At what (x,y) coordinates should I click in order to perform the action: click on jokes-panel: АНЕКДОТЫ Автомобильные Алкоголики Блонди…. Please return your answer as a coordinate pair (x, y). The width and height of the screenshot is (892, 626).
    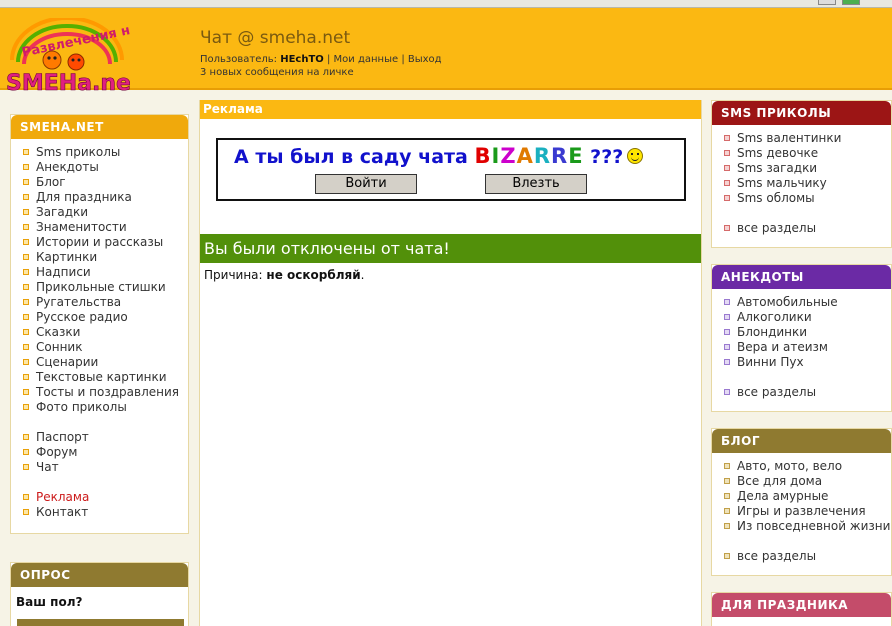
    Looking at the image, I should click on (801, 338).